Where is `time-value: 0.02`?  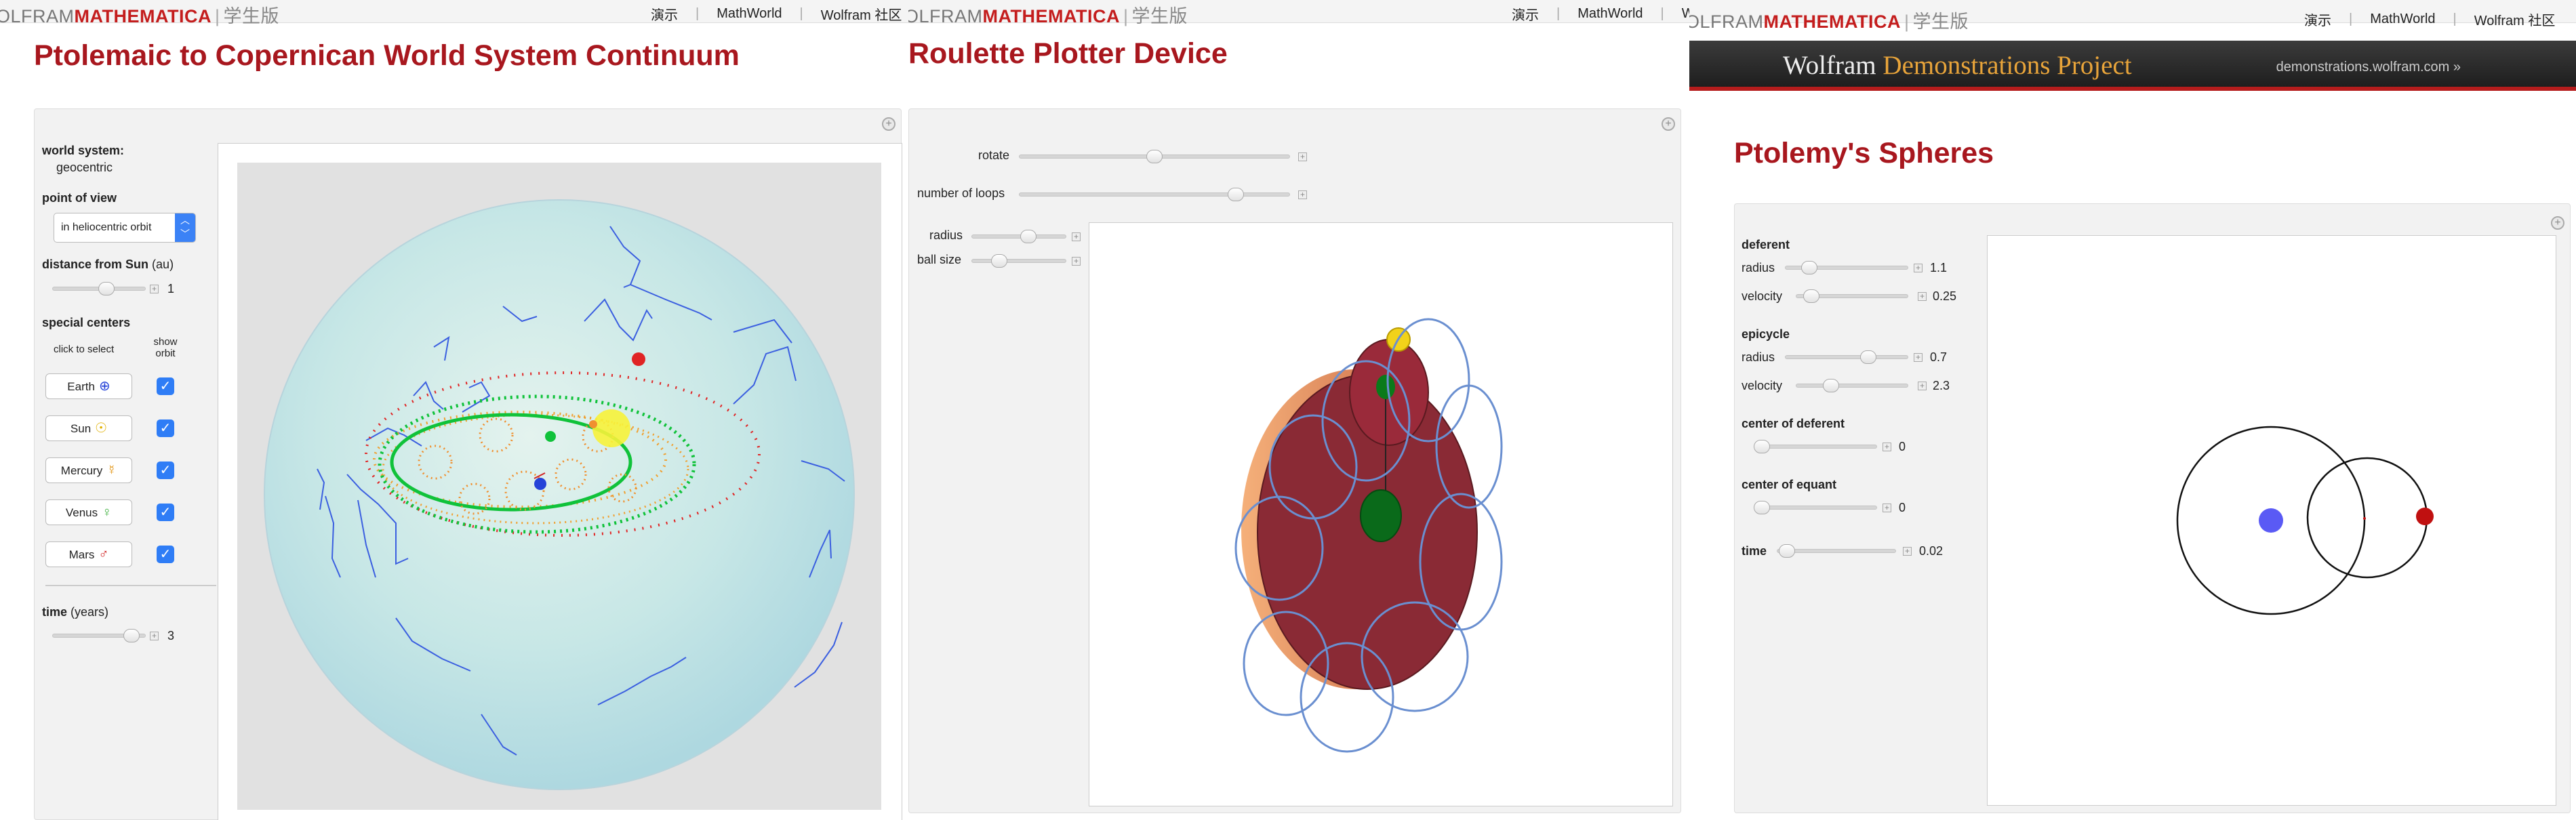
time-value: 0.02 is located at coordinates (1931, 551).